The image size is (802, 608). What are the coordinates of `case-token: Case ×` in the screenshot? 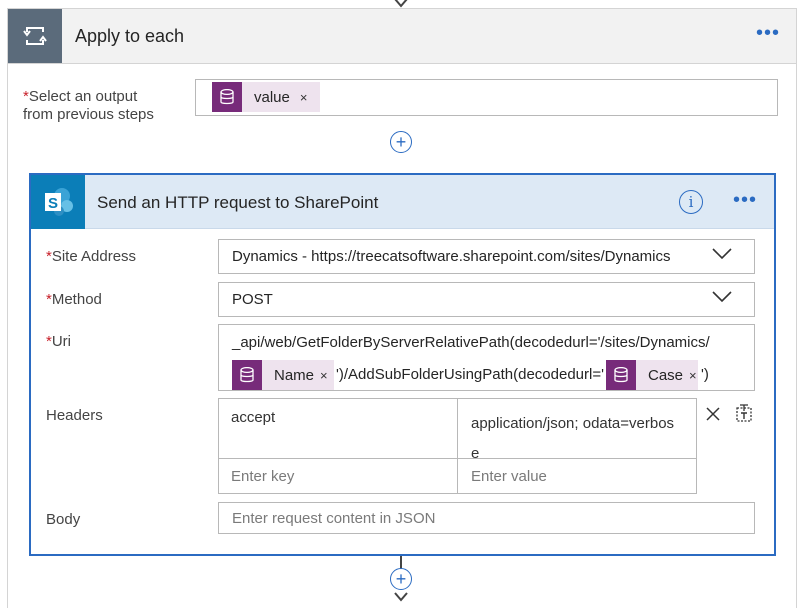 It's located at (652, 375).